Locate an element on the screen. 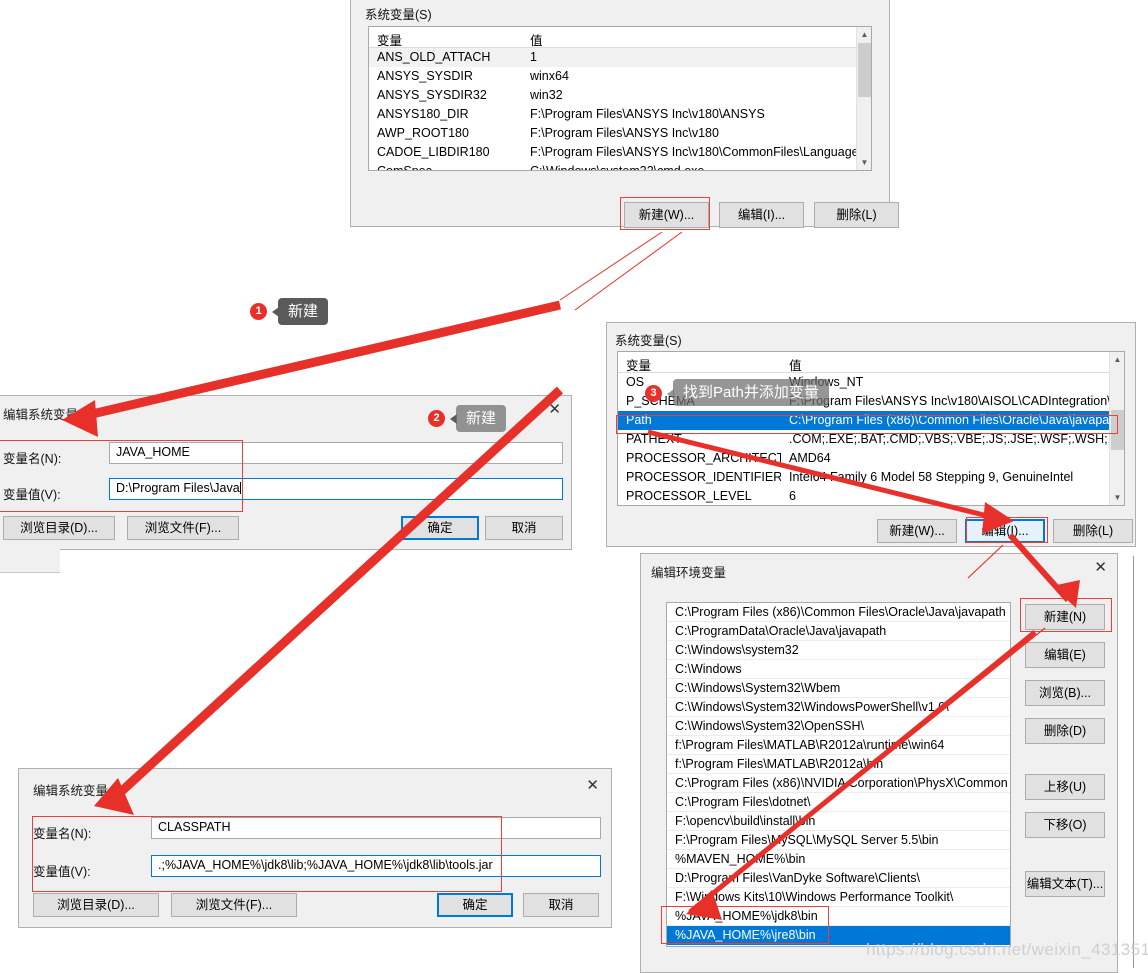 Image resolution: width=1148 pixels, height=973 pixels. variable-name-input-classpath: CLASSPATH is located at coordinates (376, 828).